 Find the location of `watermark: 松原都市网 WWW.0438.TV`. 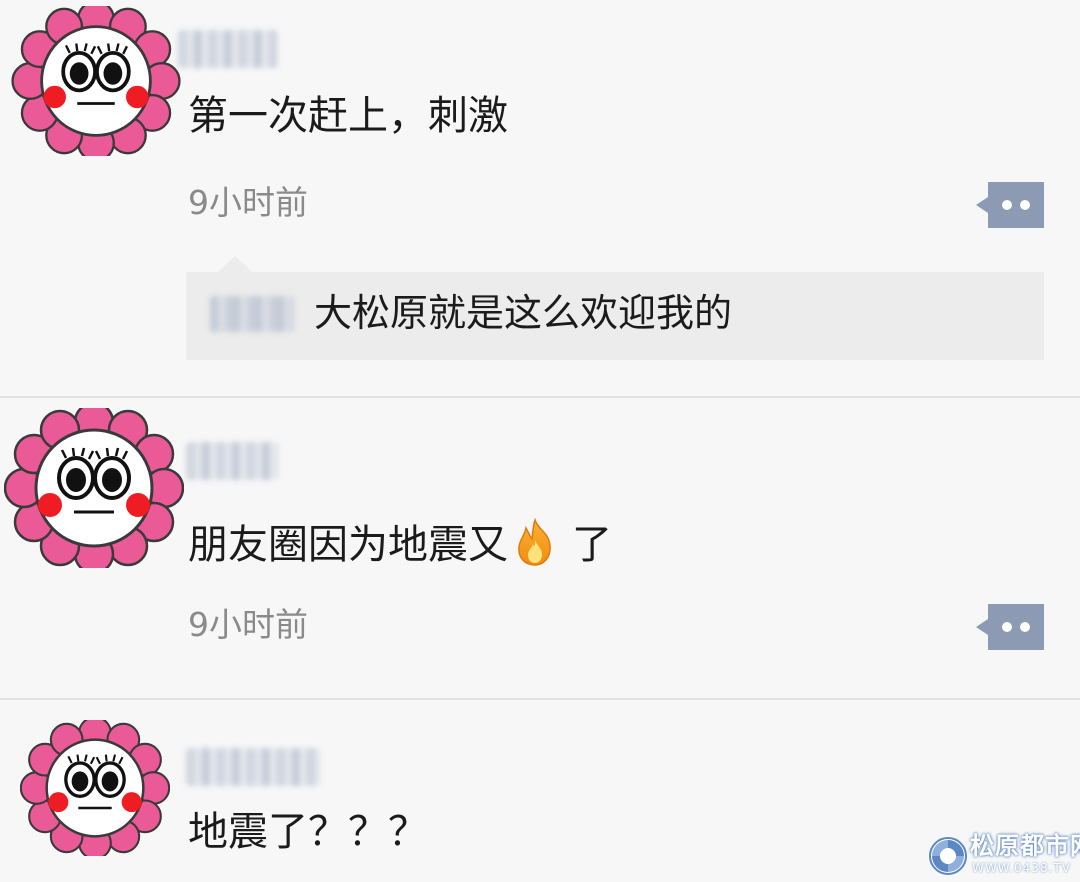

watermark: 松原都市网 WWW.0438.TV is located at coordinates (1004, 855).